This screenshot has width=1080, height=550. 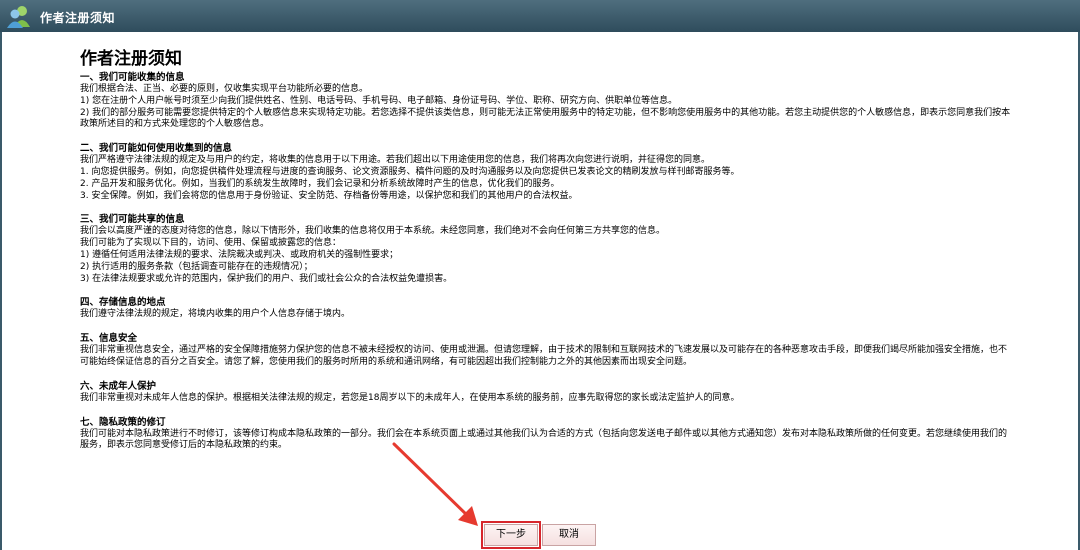 What do you see at coordinates (156, 149) in the screenshot?
I see `section-title: 二、我们可能如何使用收集到的信息` at bounding box center [156, 149].